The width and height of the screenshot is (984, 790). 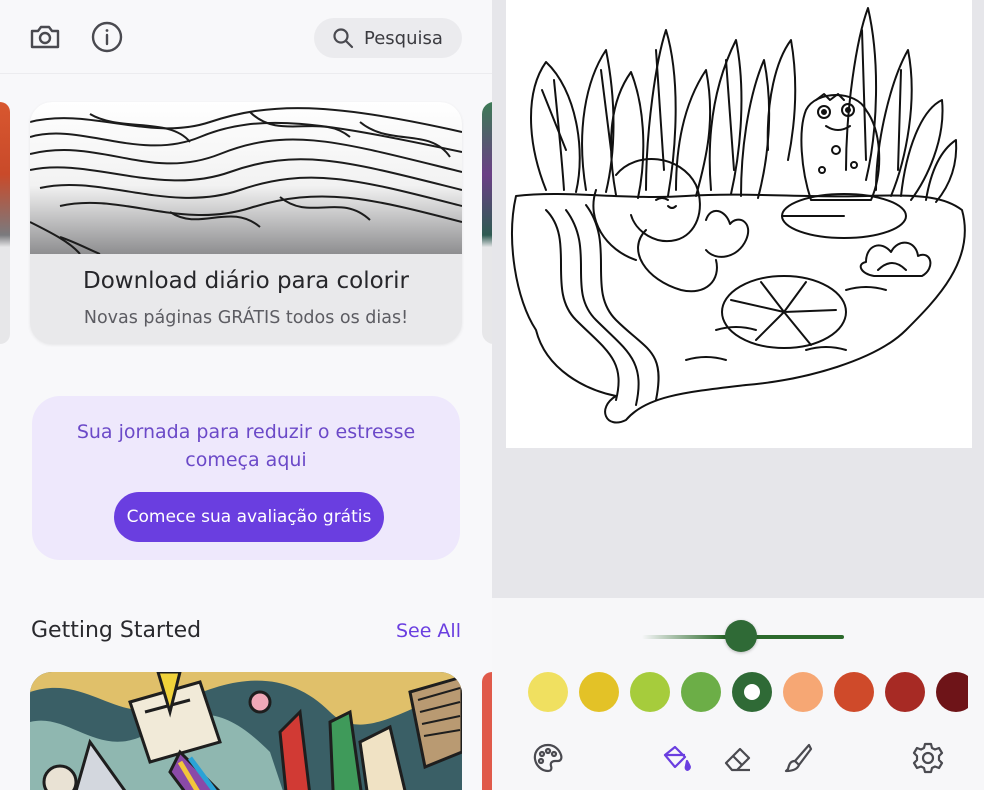 What do you see at coordinates (738, 758) in the screenshot?
I see `eraser-icon` at bounding box center [738, 758].